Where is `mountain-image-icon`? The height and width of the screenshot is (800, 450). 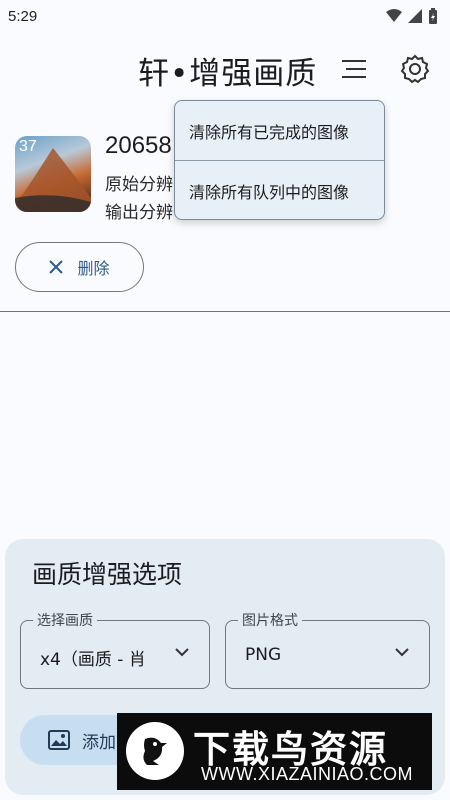
mountain-image-icon is located at coordinates (53, 180).